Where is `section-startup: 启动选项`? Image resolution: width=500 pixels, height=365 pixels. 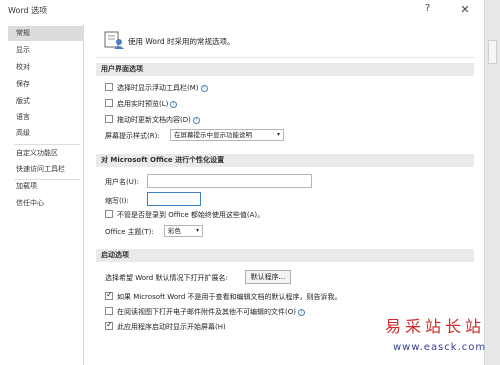 section-startup: 启动选项 is located at coordinates (285, 255).